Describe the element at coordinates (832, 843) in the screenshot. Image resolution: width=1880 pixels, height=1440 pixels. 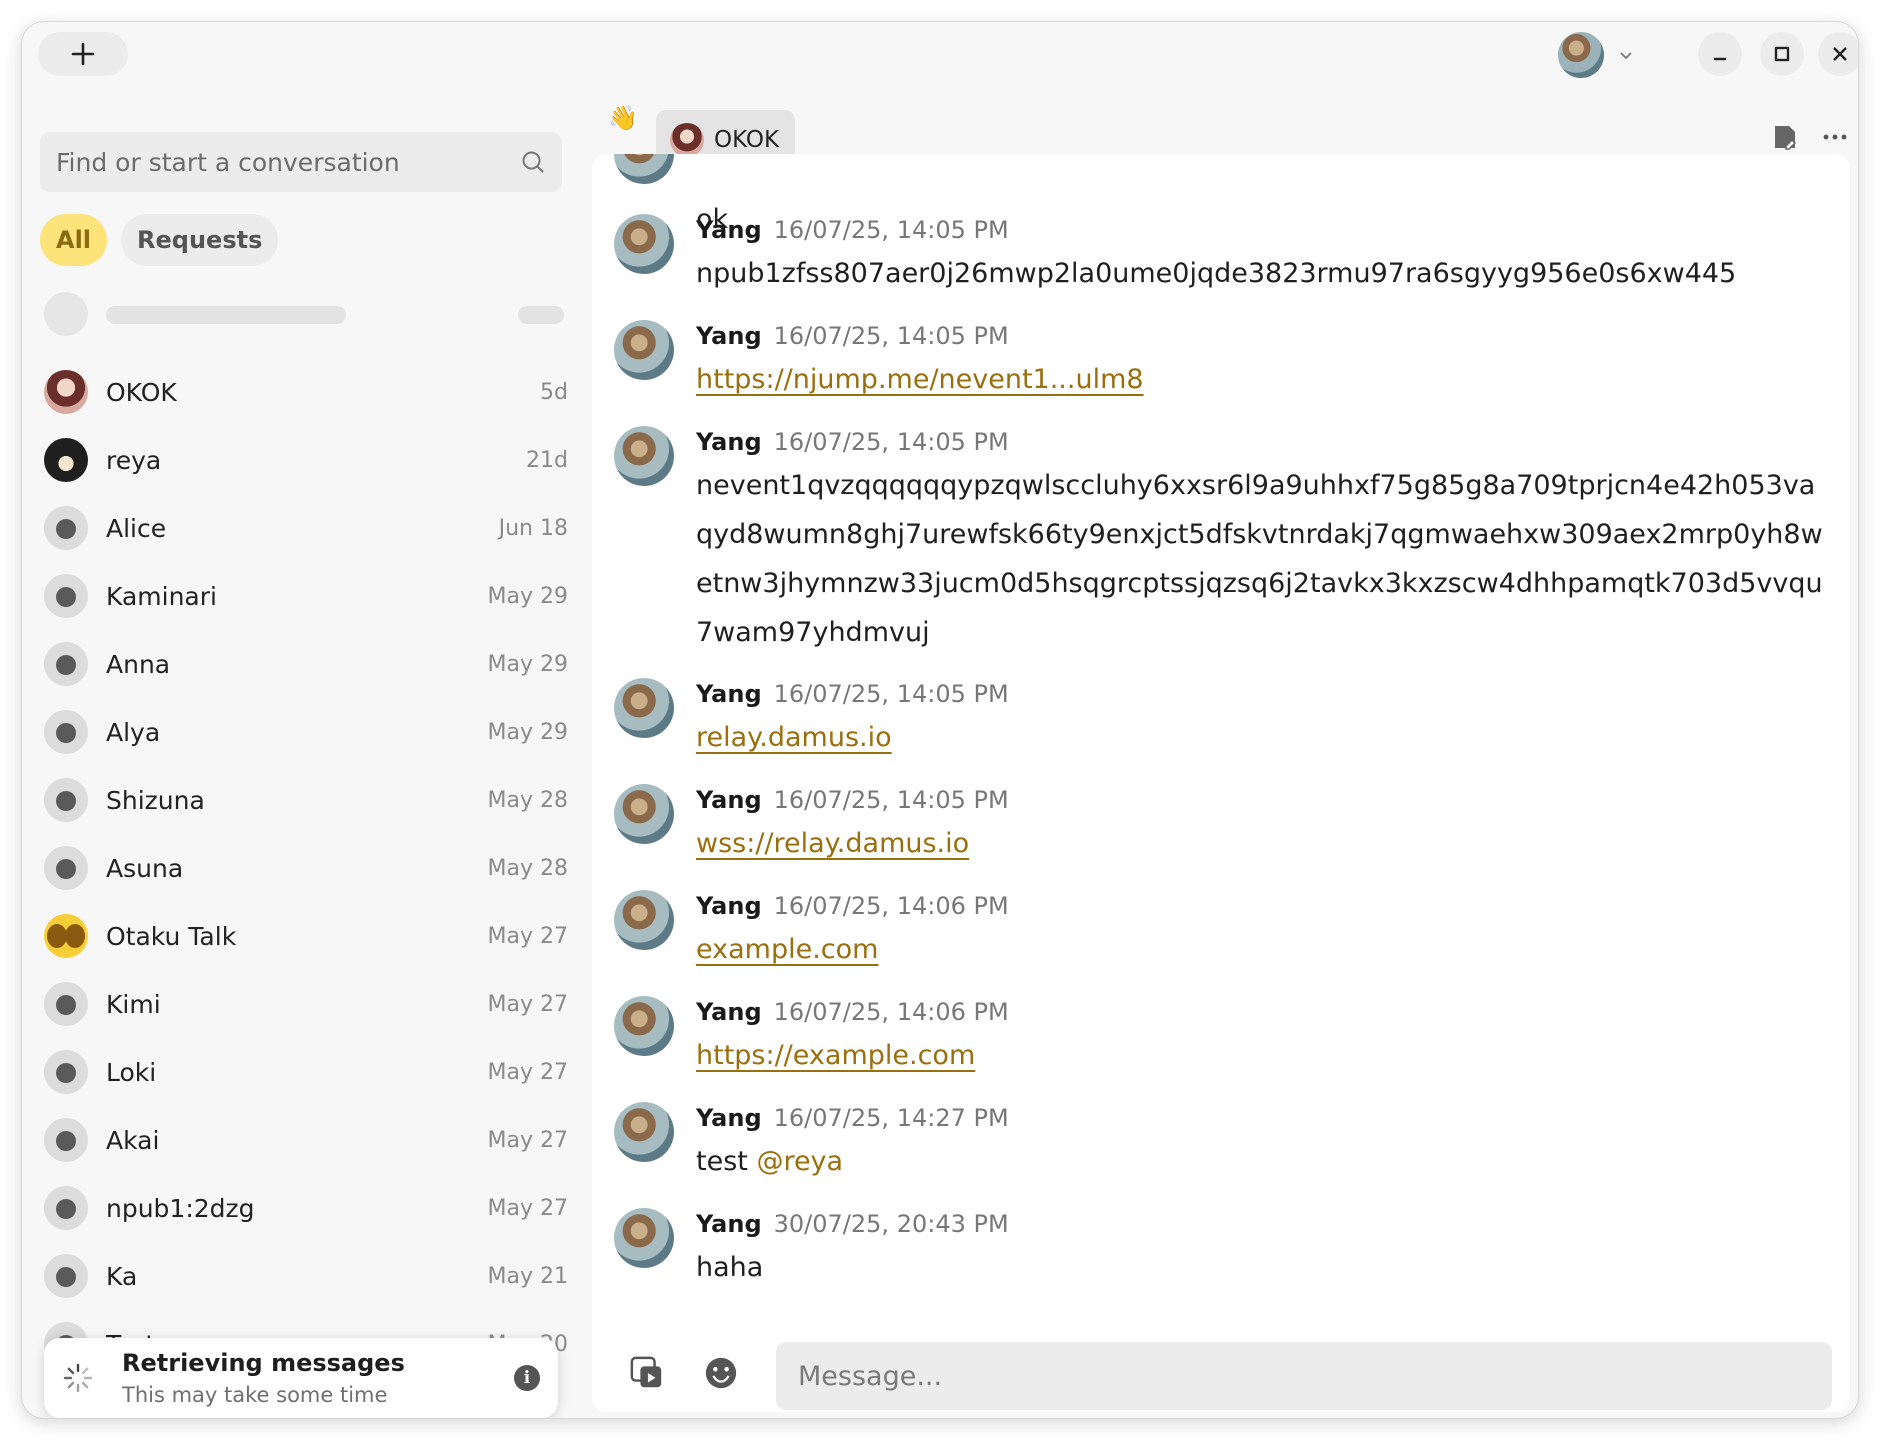
I see `message-link: wss://relay.damus.io` at that location.